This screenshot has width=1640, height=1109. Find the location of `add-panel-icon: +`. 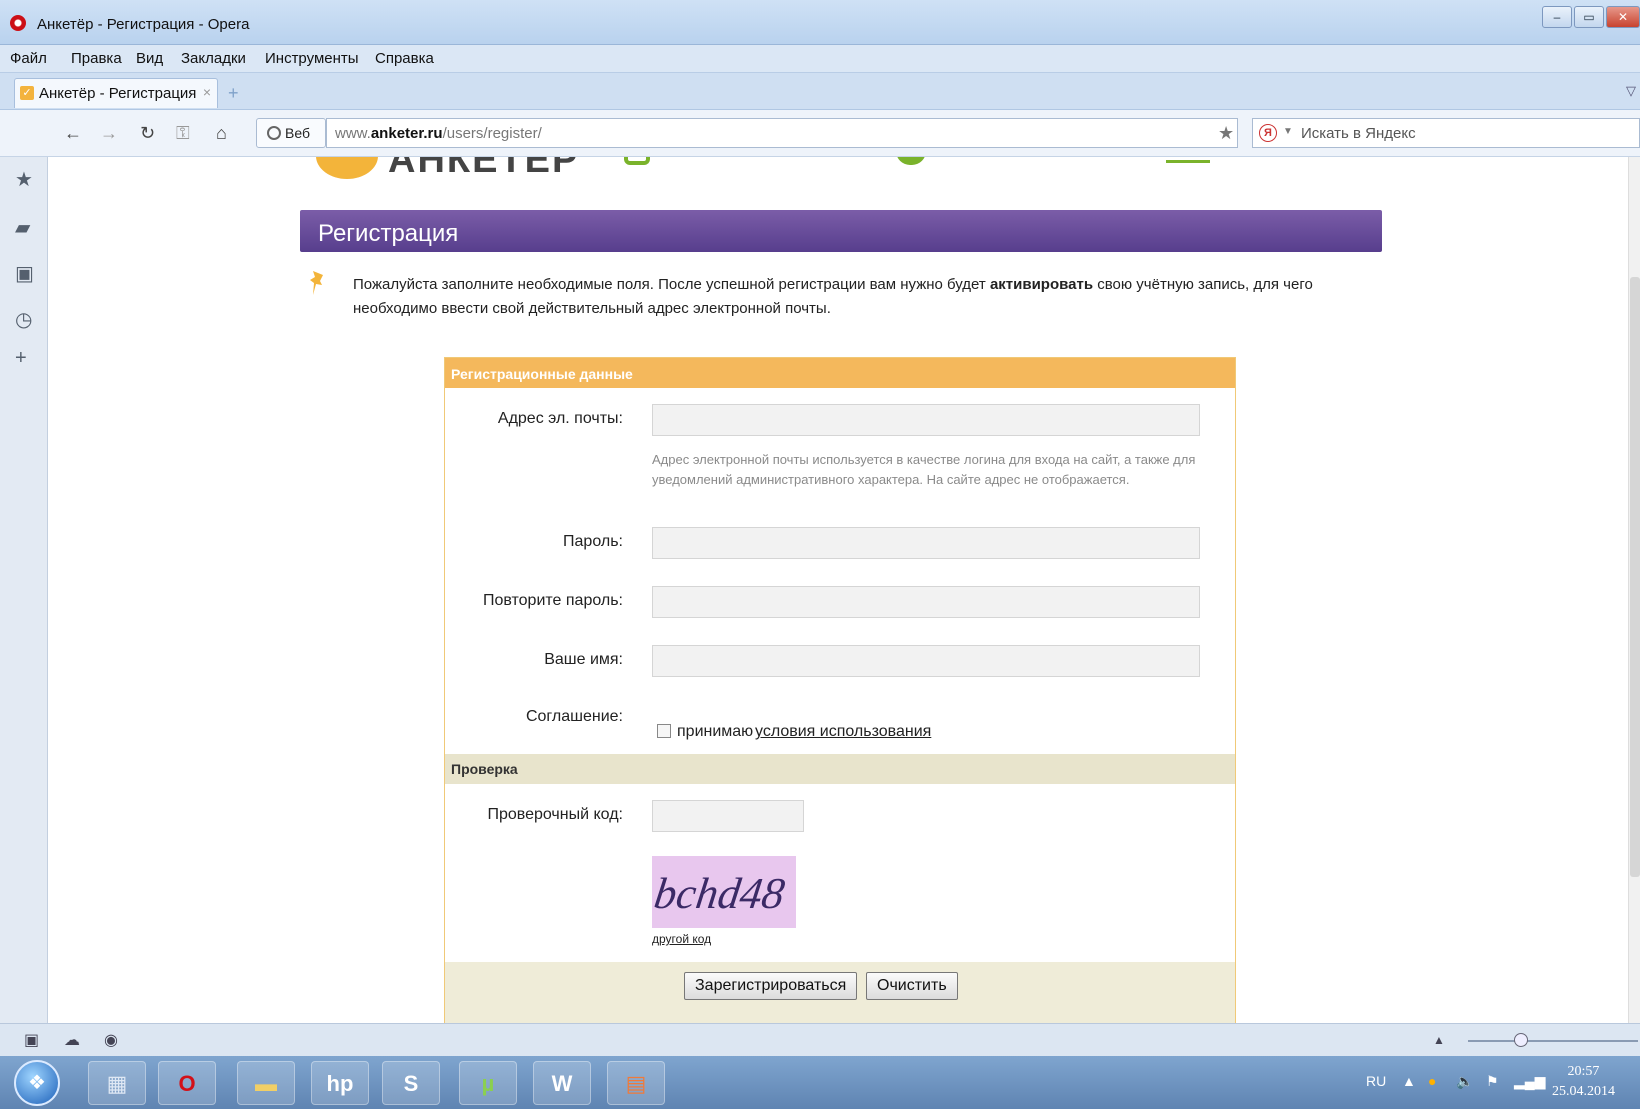

add-panel-icon: + is located at coordinates (21, 358).